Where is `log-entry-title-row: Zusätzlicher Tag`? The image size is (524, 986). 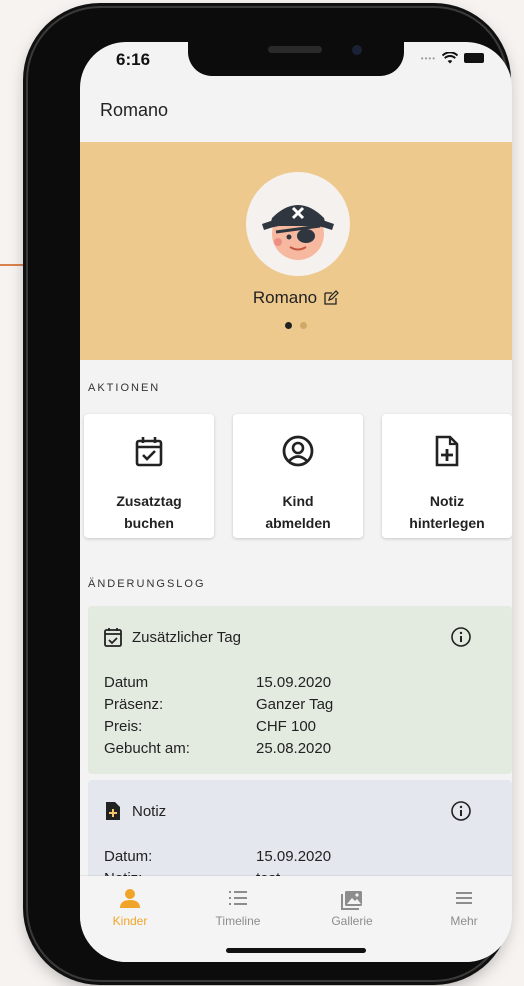 log-entry-title-row: Zusätzlicher Tag is located at coordinates (171, 637).